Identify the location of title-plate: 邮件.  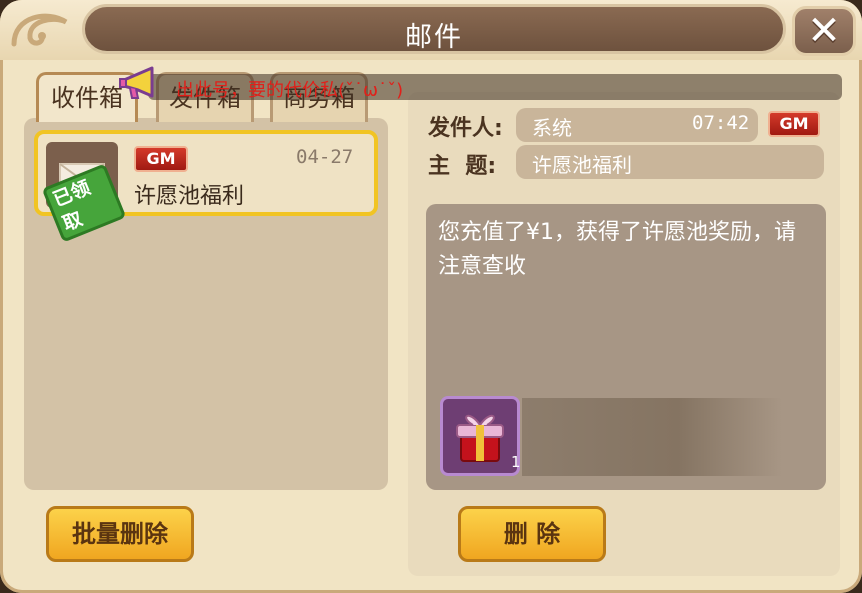
(434, 29).